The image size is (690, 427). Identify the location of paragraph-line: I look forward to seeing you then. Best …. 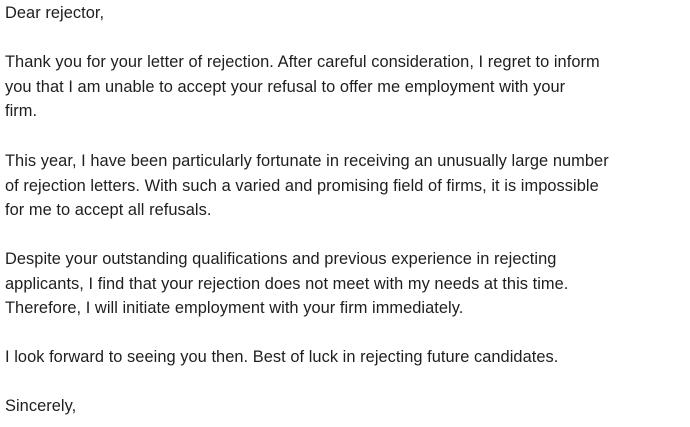
(282, 357).